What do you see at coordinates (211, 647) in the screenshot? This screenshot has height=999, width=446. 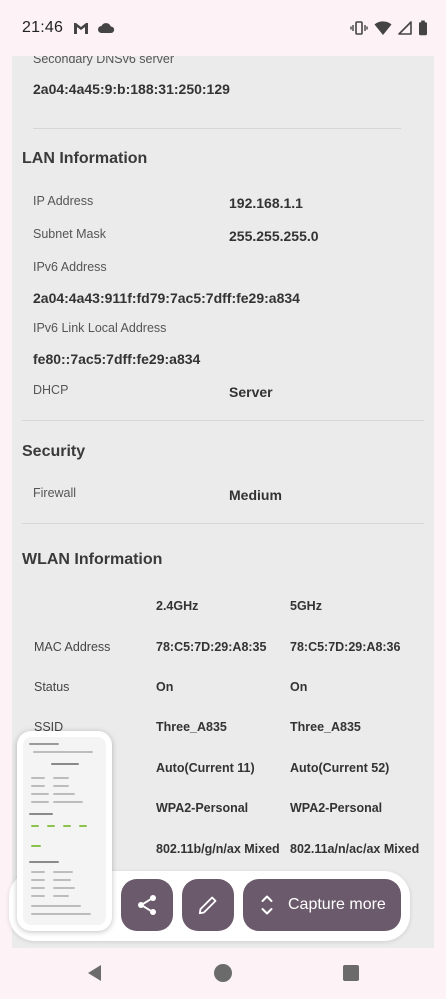 I see `wlan-row-value-24: 78:C5:7D:29:A8:35` at bounding box center [211, 647].